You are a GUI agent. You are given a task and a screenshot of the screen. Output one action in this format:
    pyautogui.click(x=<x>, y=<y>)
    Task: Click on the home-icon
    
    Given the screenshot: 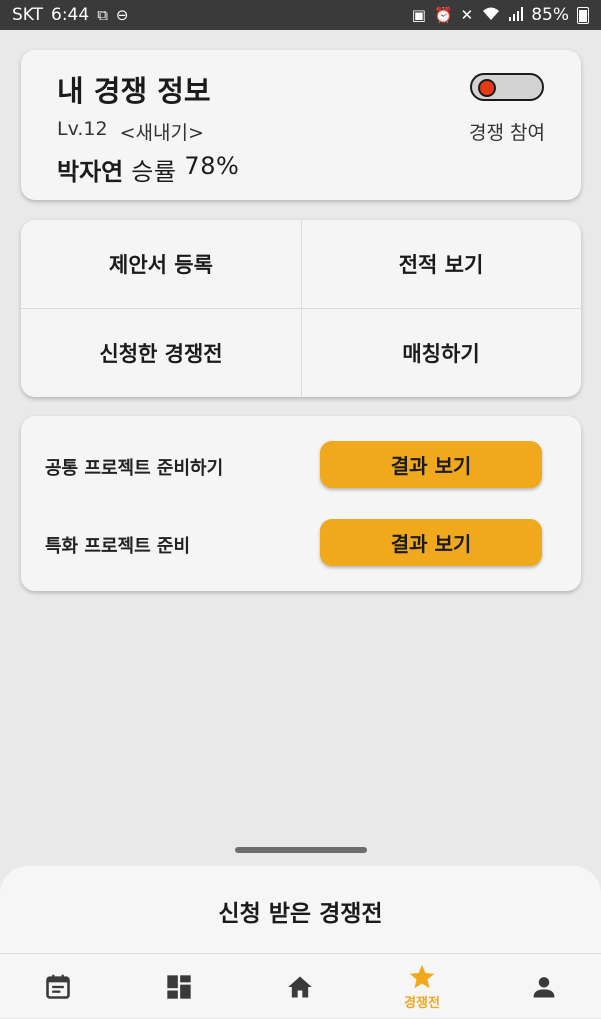 What is the action you would take?
    pyautogui.click(x=300, y=986)
    